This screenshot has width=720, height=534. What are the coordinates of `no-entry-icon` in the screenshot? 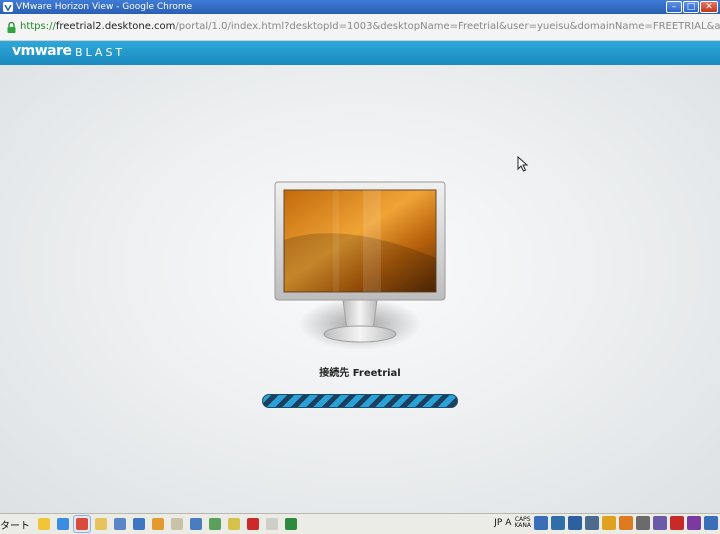 It's located at (677, 523).